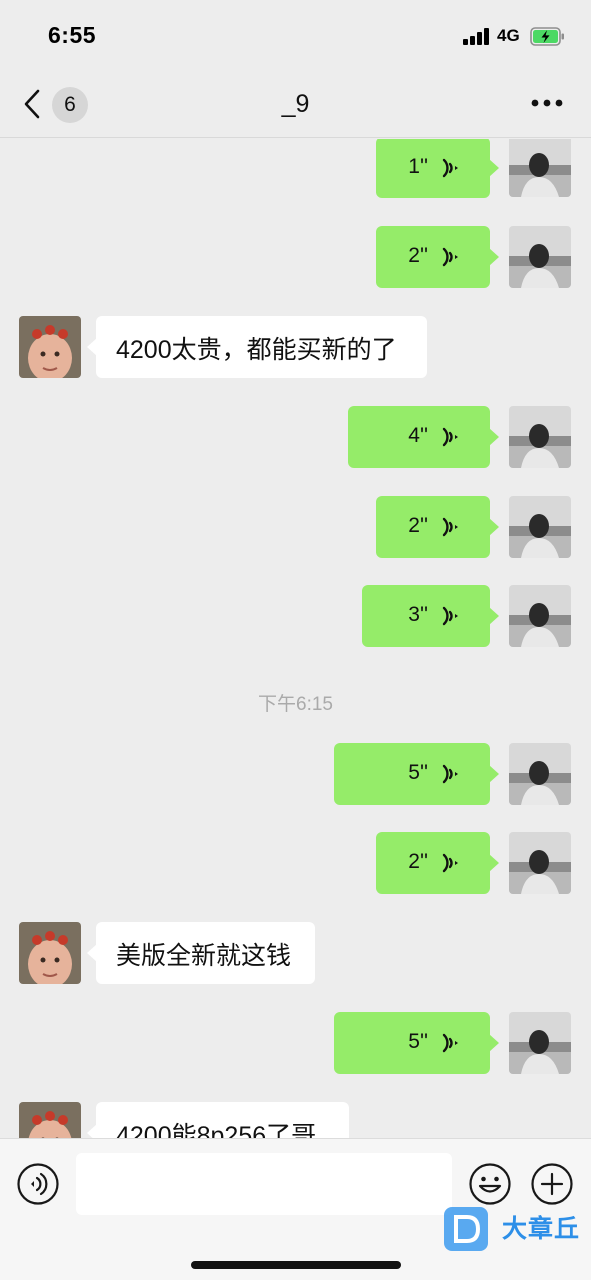 Image resolution: width=591 pixels, height=1280 pixels. What do you see at coordinates (552, 1184) in the screenshot?
I see `plus-icon` at bounding box center [552, 1184].